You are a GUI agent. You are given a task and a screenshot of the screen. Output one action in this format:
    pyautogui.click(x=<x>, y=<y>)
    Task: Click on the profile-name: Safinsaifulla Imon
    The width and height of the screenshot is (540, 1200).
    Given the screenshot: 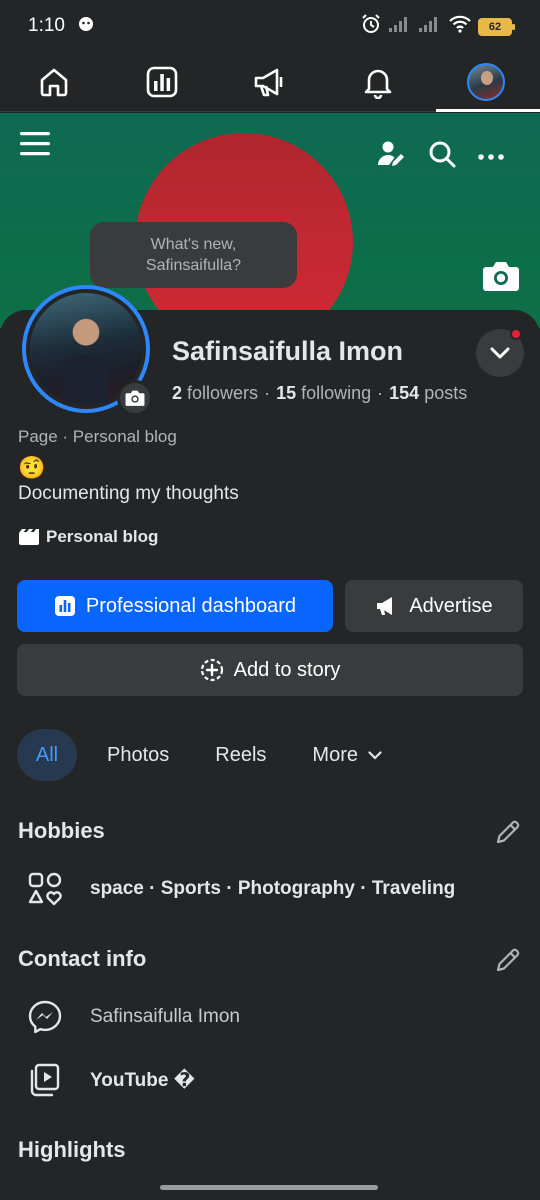 What is the action you would take?
    pyautogui.click(x=288, y=351)
    